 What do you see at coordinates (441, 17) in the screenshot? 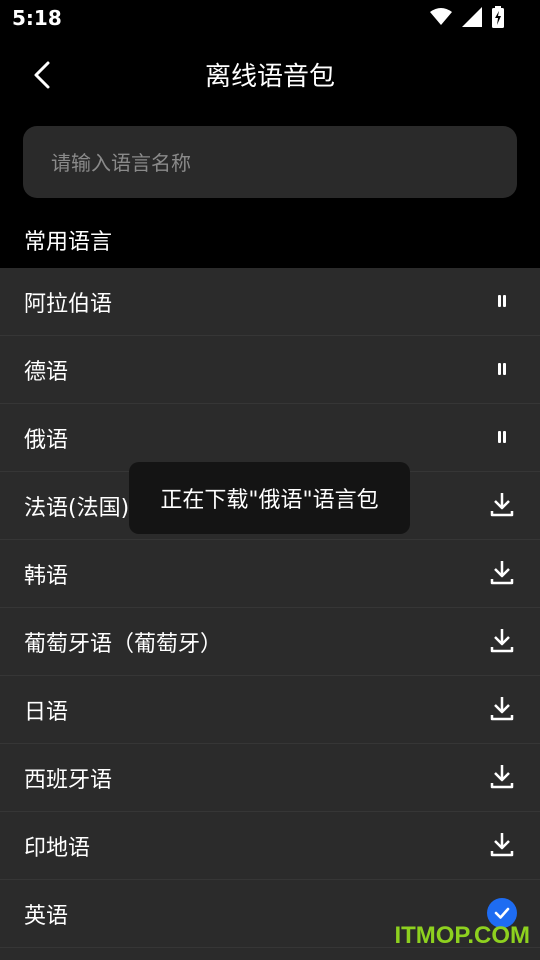
I see `wifi-icon` at bounding box center [441, 17].